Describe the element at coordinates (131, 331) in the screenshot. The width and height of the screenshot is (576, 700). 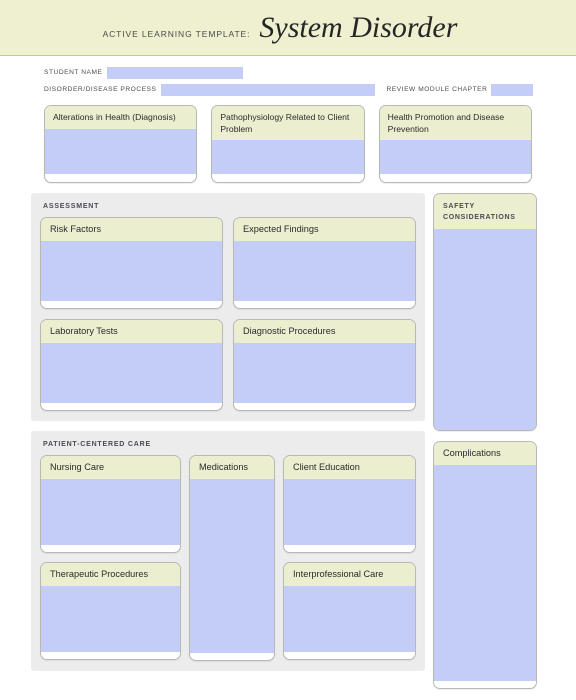
I see `box-laboratory-tests-title: Laboratory Tests` at that location.